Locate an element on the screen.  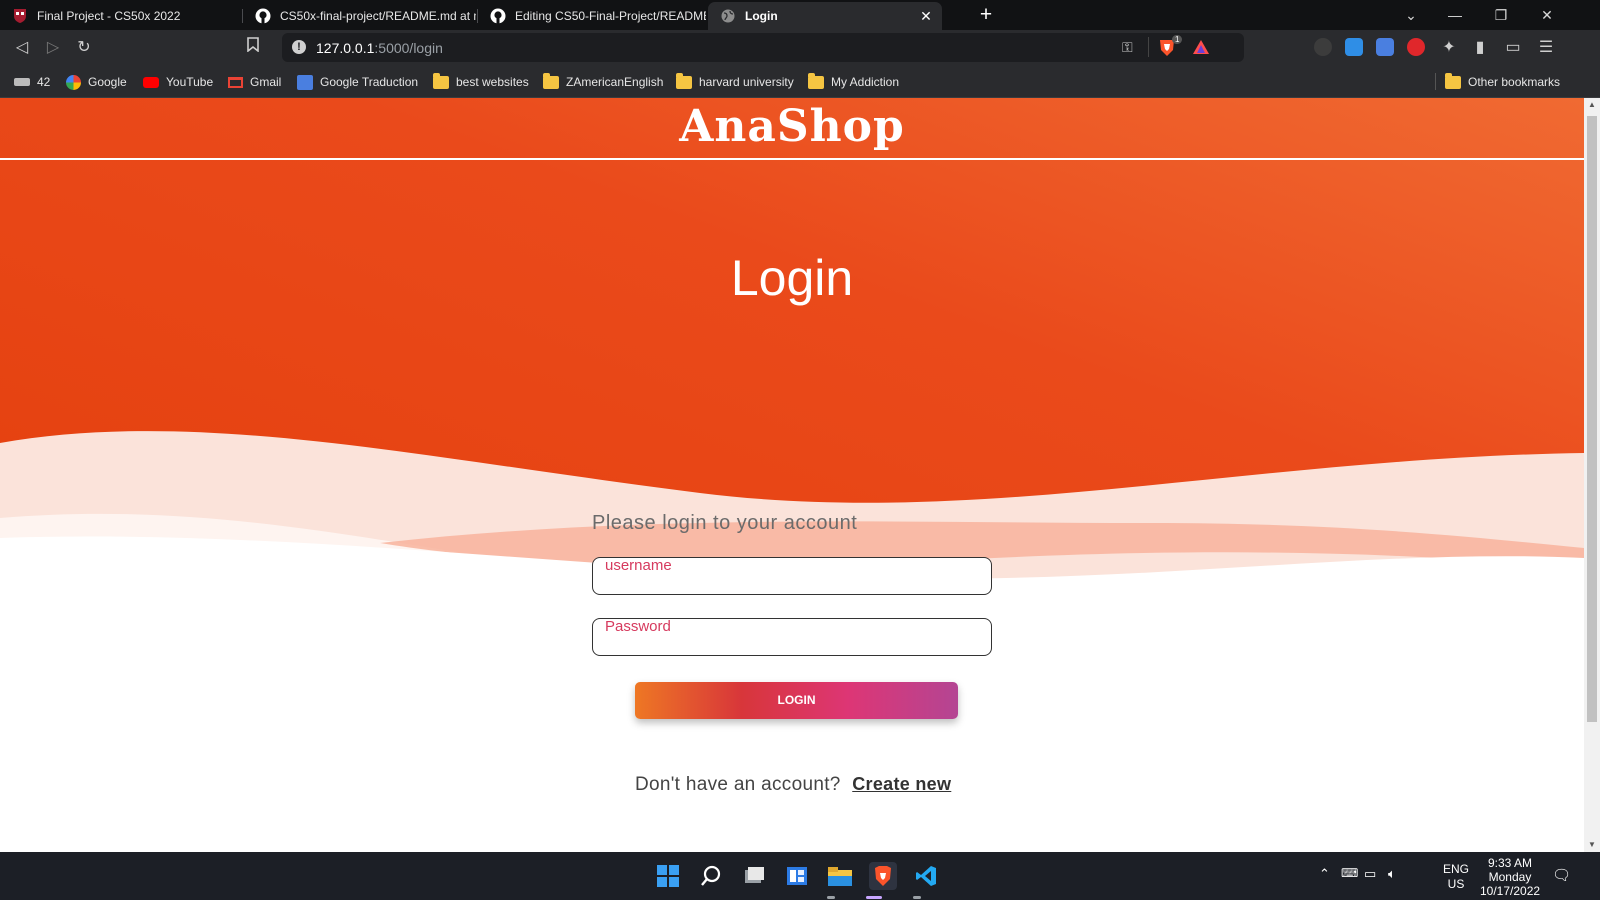
brave-rewards-icon is located at coordinates (1201, 49).